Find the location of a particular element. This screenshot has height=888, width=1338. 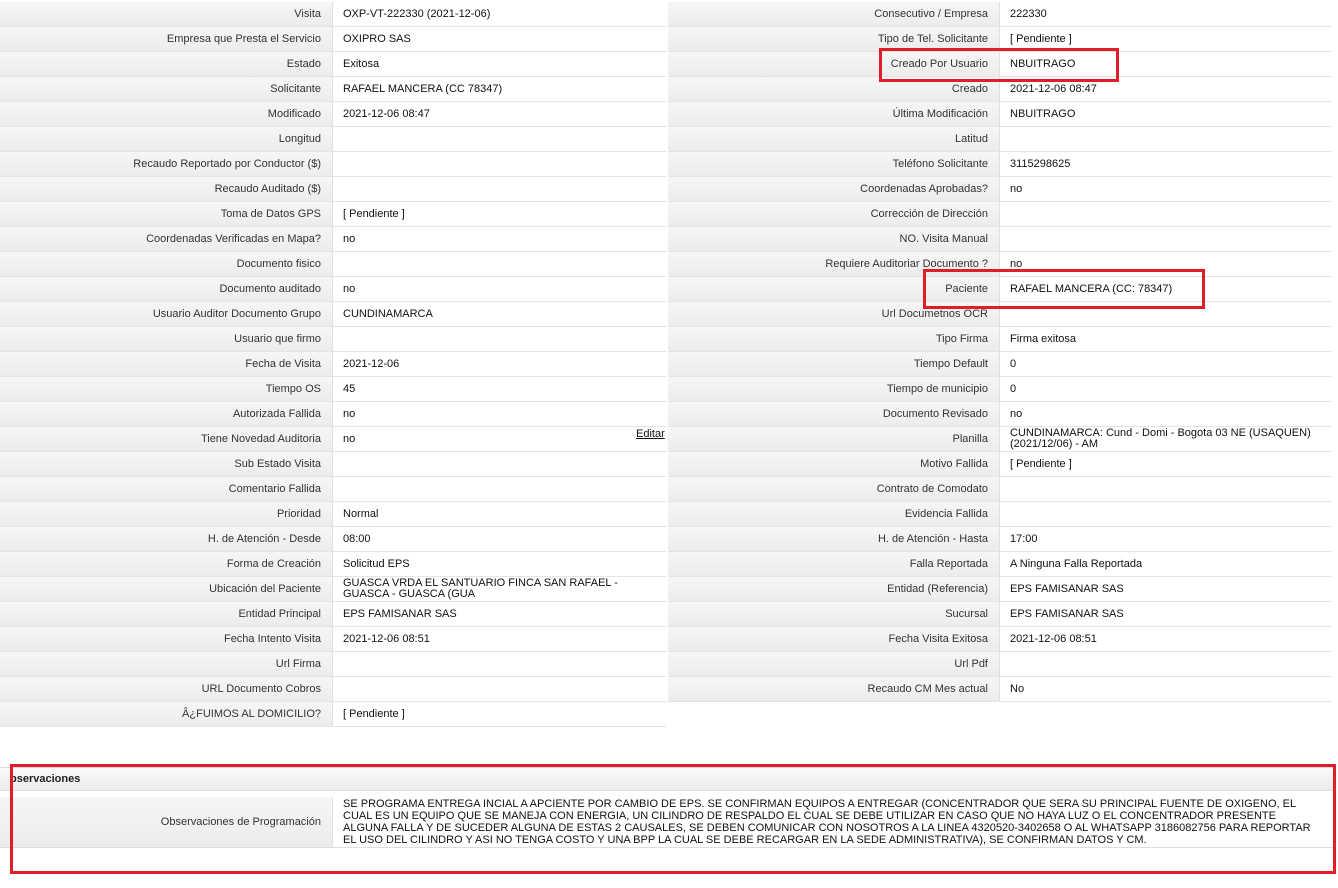

field-label: Motivo Fallida is located at coordinates (834, 464).